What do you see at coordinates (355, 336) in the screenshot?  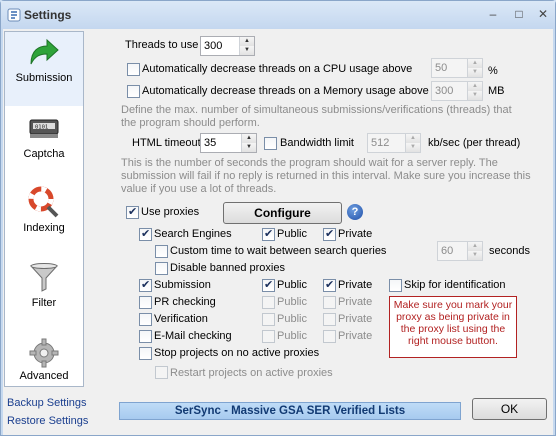 I see `email-checking-private-label: Private` at bounding box center [355, 336].